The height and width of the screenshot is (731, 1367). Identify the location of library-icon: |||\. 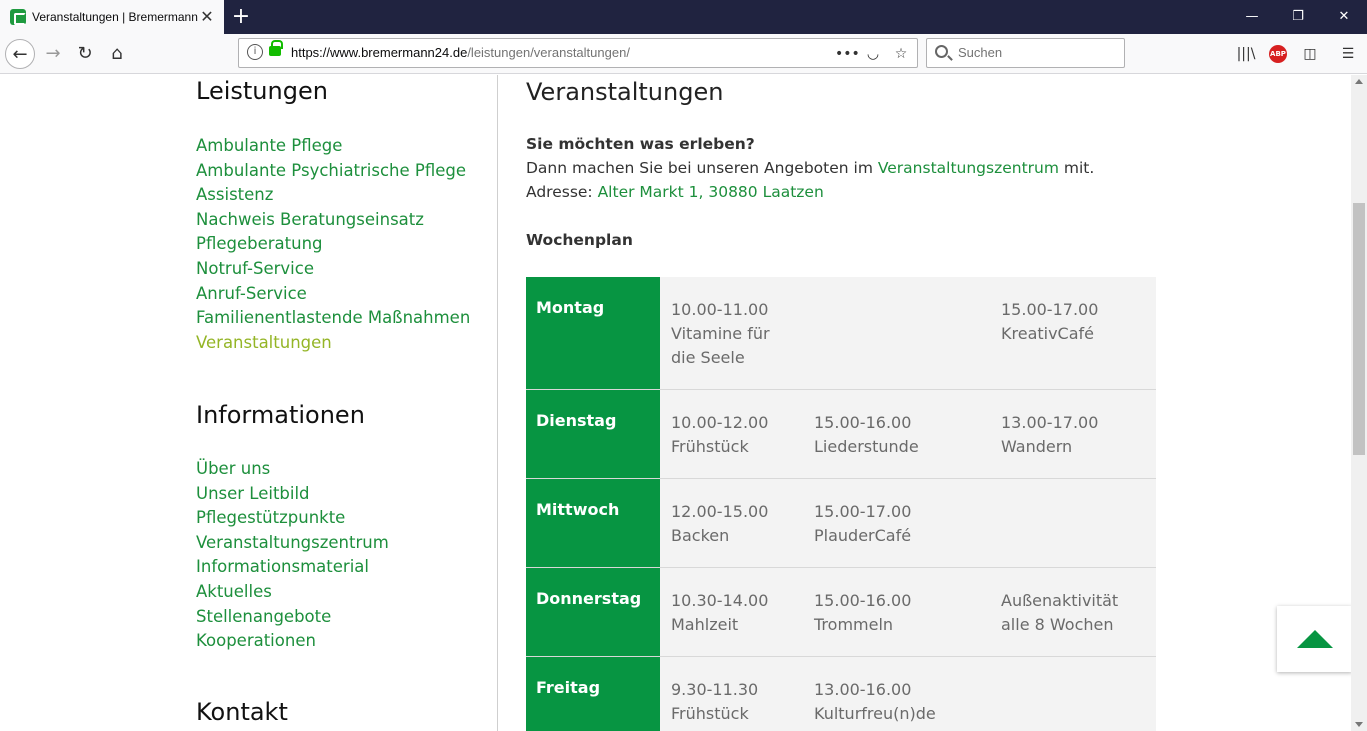
(1246, 54).